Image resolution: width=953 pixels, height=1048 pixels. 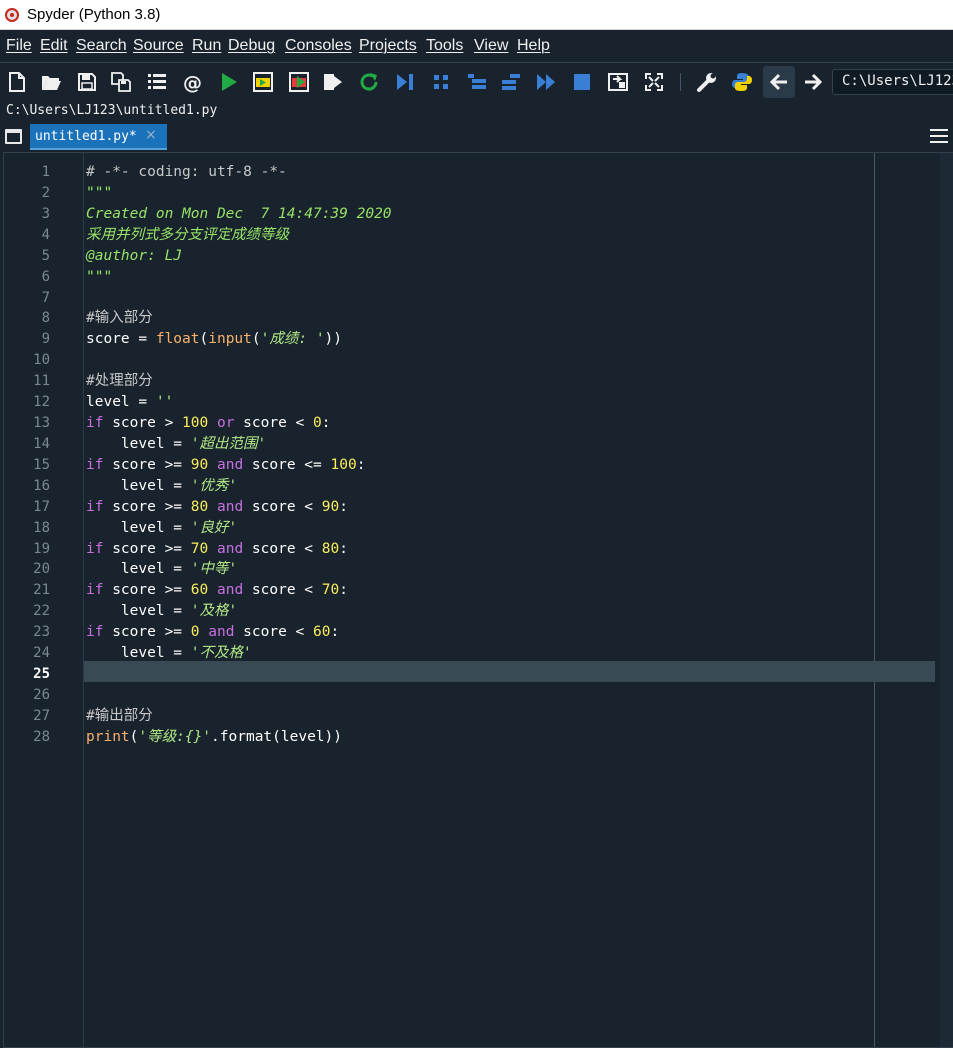 I want to click on menu-consoles: Consoles, so click(x=318, y=46).